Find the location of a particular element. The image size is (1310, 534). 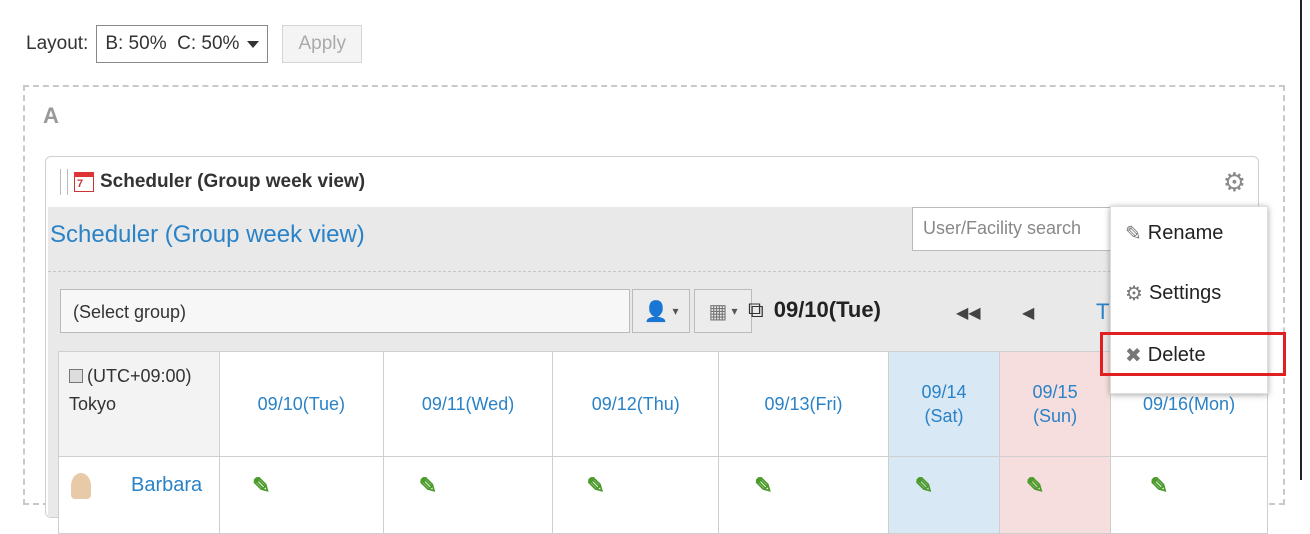

facility-icon: ▦ is located at coordinates (718, 311).